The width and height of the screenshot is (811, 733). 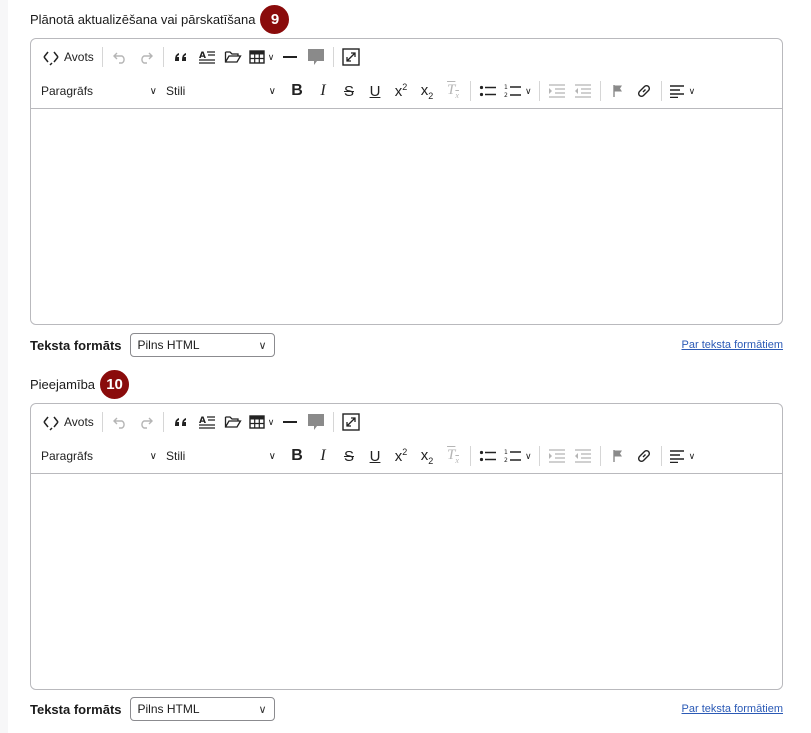 I want to click on svg-text: 2, so click(x=506, y=460).